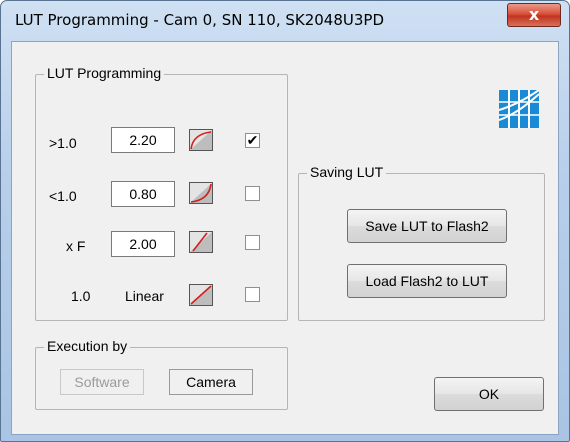 The image size is (570, 442). Describe the element at coordinates (252, 140) in the screenshot. I see `gamma-greater-checkbox: ✔` at that location.